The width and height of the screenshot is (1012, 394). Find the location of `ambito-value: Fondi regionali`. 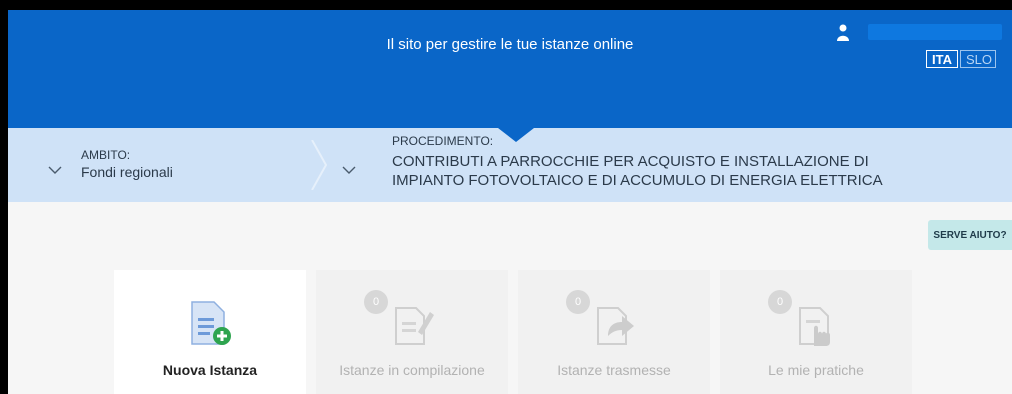

ambito-value: Fondi regionali is located at coordinates (127, 172).